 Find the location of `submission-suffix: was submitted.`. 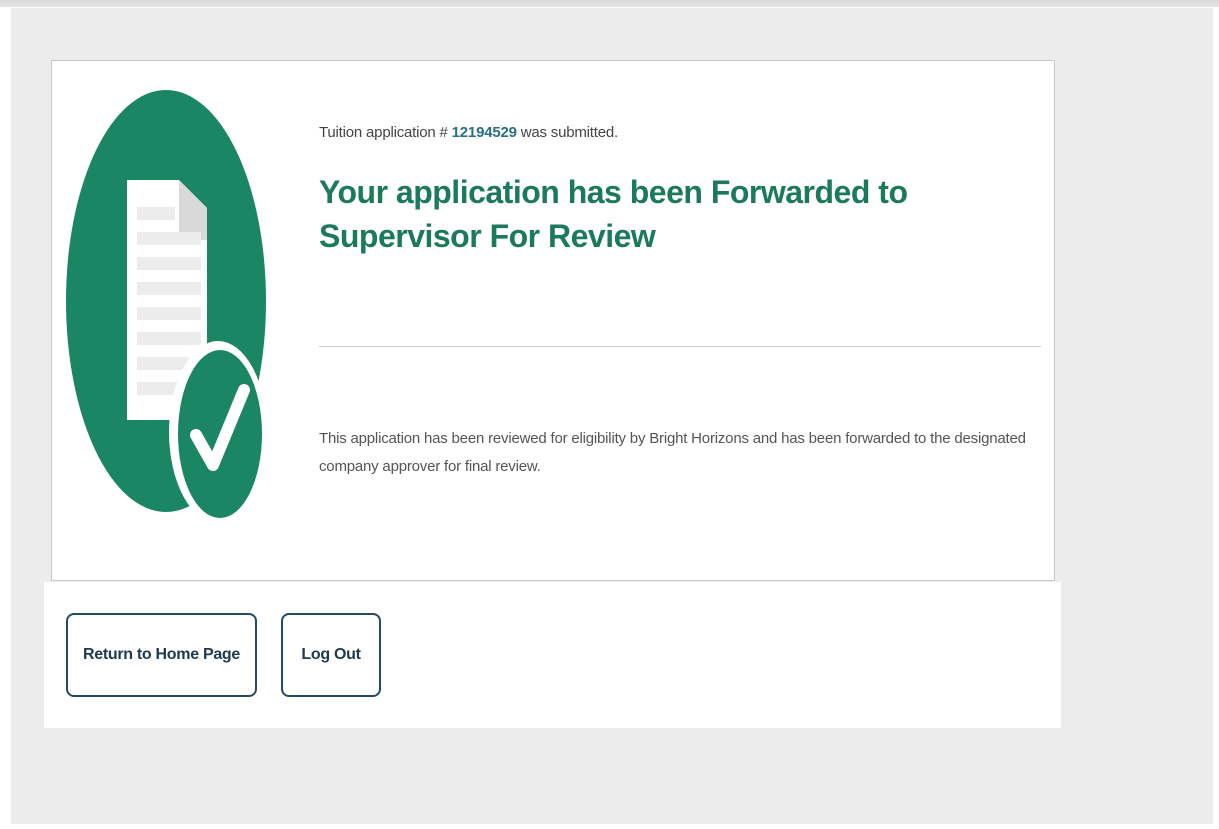

submission-suffix: was submitted. is located at coordinates (567, 132).